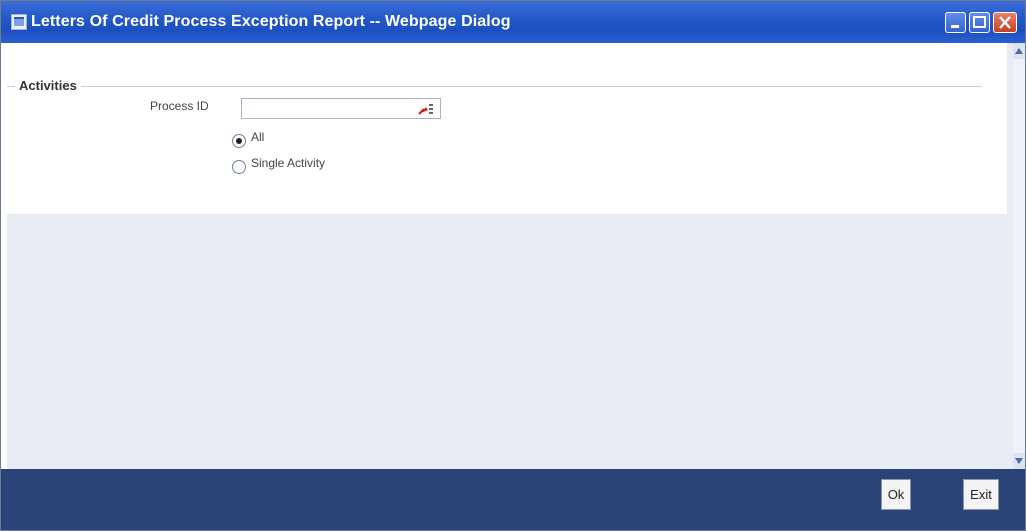  Describe the element at coordinates (955, 22) in the screenshot. I see `minimize-button` at that location.